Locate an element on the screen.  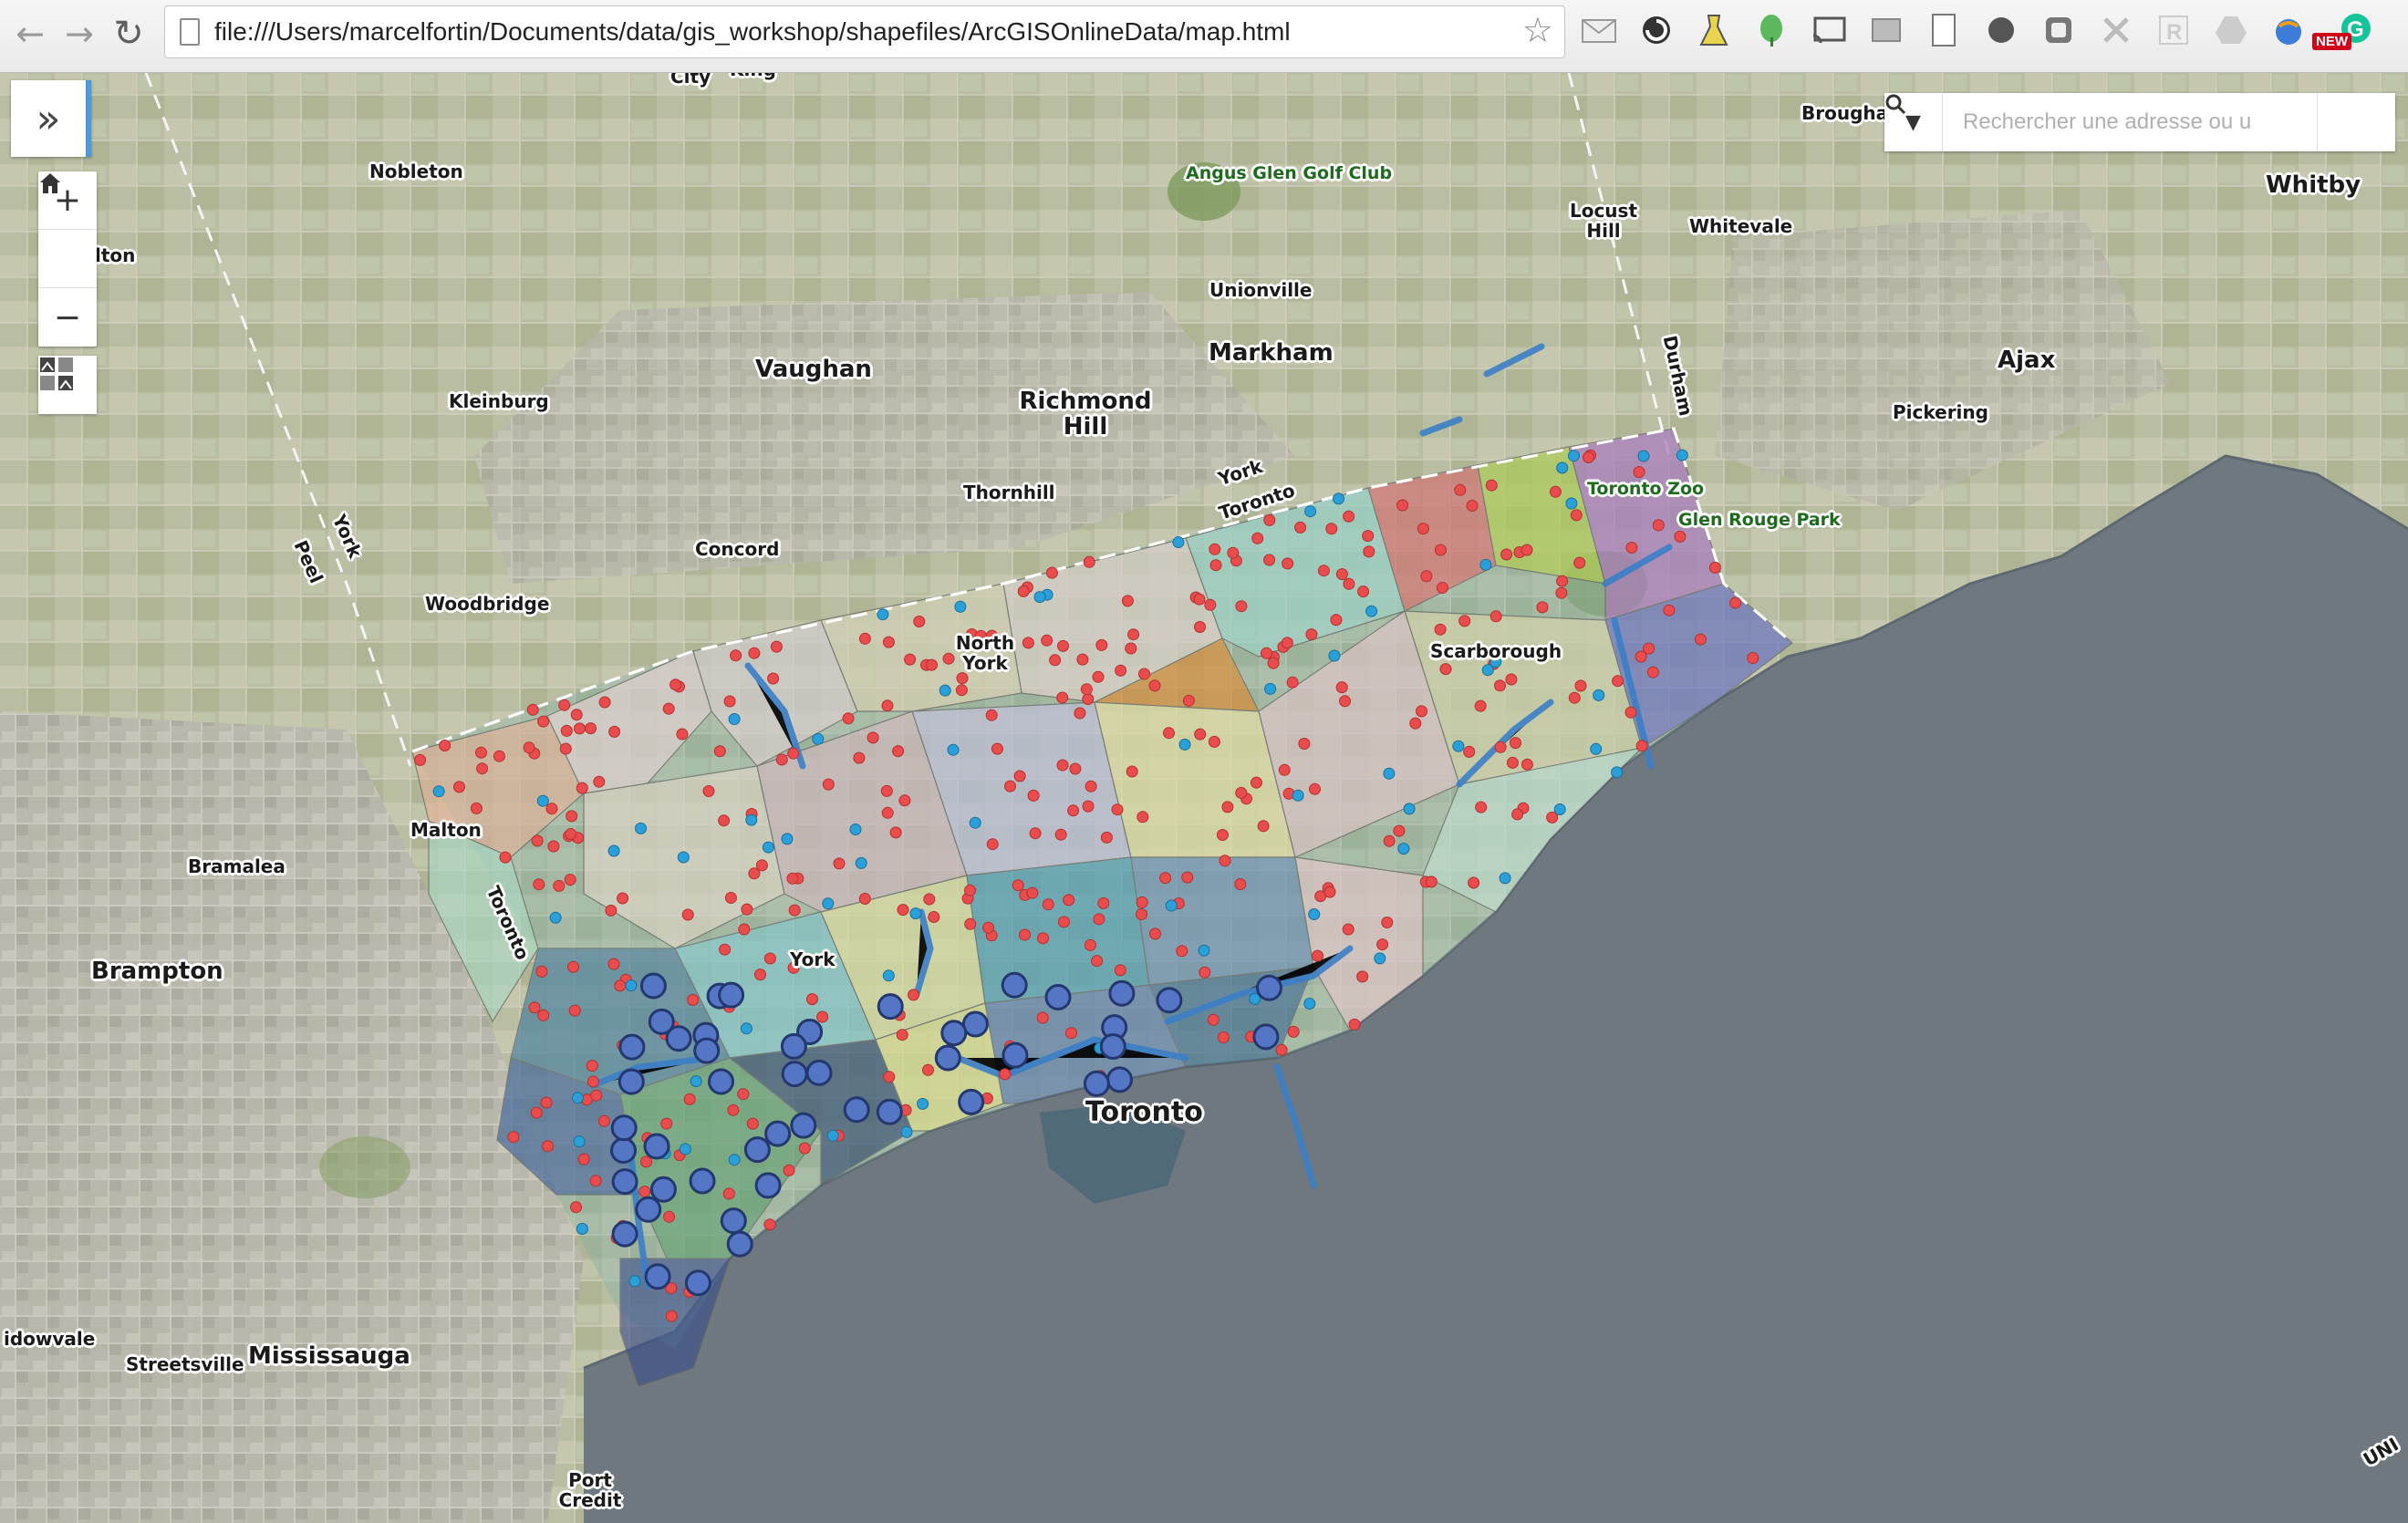
reload-button: ↻ is located at coordinates (128, 34).